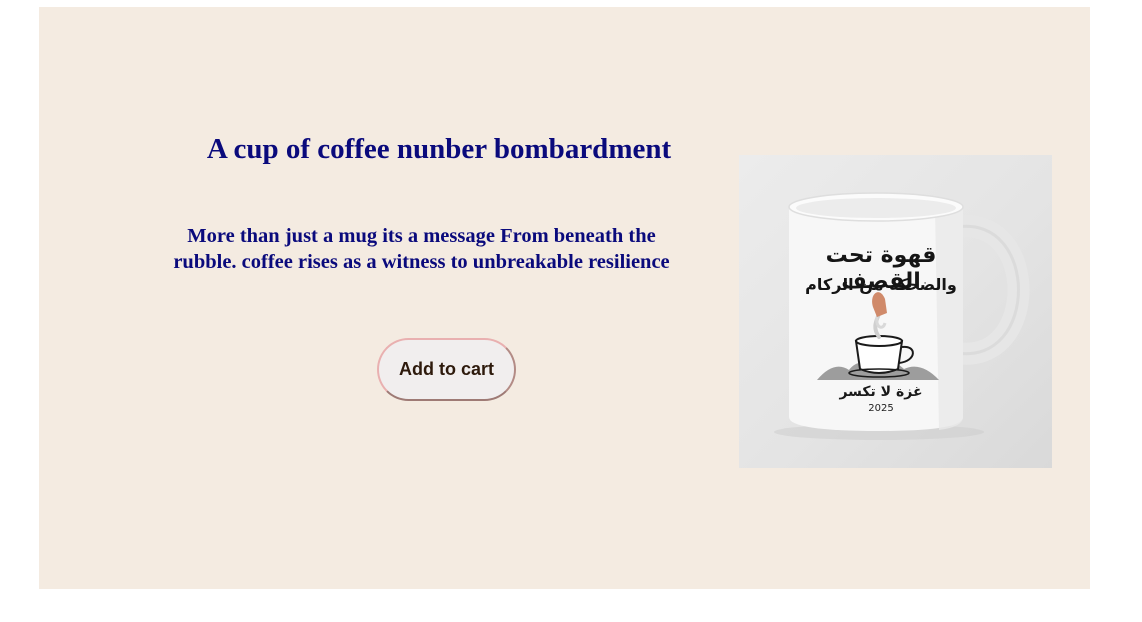  What do you see at coordinates (902, 316) in the screenshot?
I see `mug-illustration` at bounding box center [902, 316].